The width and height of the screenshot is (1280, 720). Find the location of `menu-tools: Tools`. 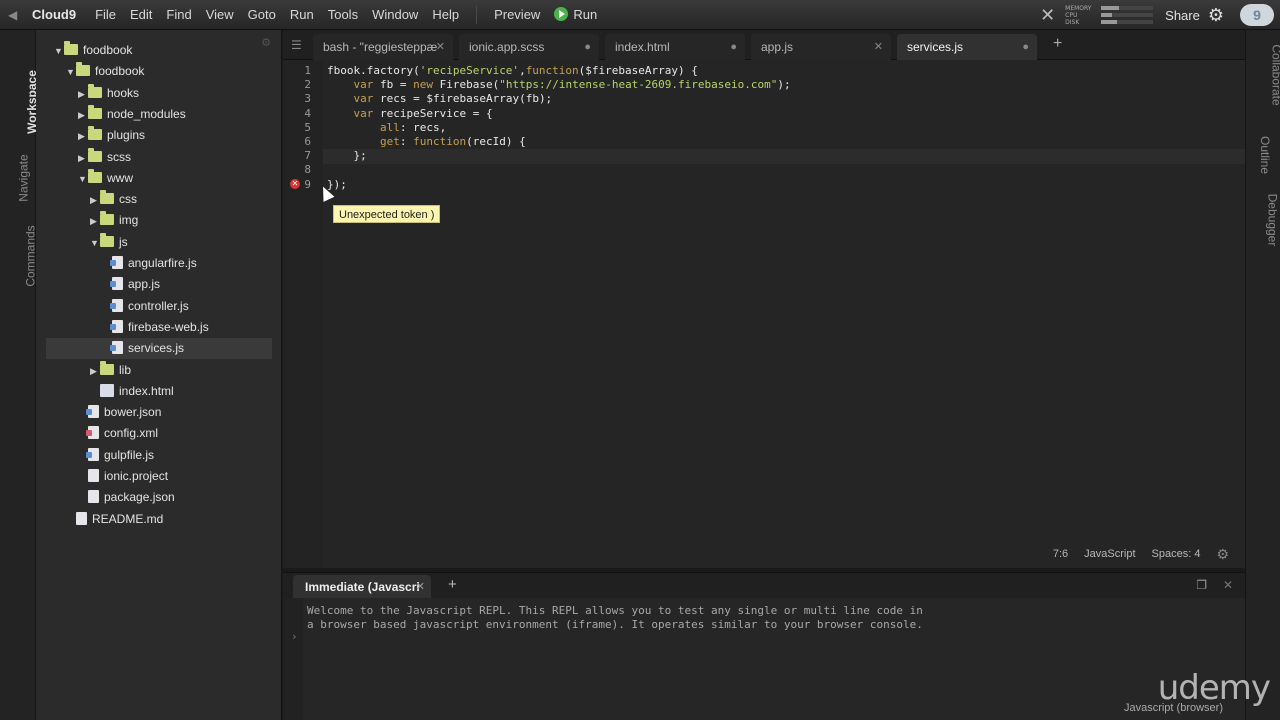

menu-tools: Tools is located at coordinates (343, 14).